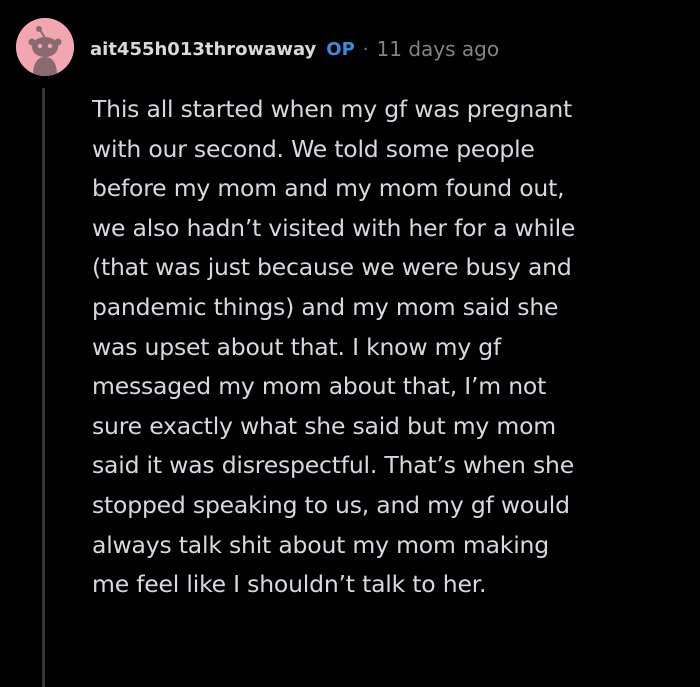 The width and height of the screenshot is (700, 687). Describe the element at coordinates (340, 49) in the screenshot. I see `op-badge: OP` at that location.